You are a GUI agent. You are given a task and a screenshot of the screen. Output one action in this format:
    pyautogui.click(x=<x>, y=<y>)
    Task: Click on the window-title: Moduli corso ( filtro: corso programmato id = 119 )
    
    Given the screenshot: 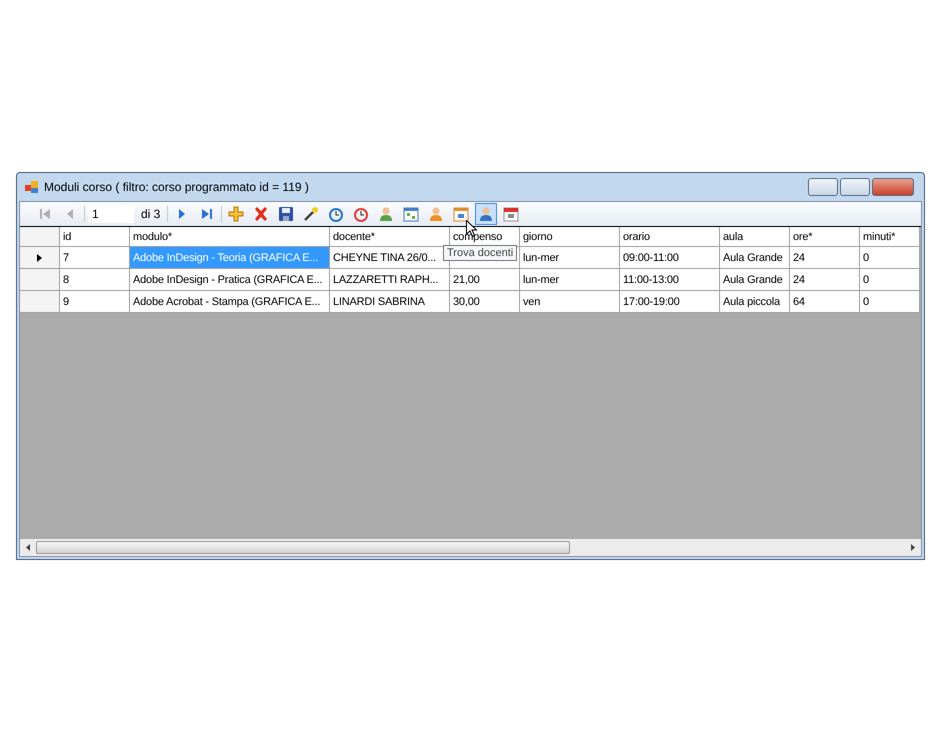 What is the action you would take?
    pyautogui.click(x=177, y=187)
    